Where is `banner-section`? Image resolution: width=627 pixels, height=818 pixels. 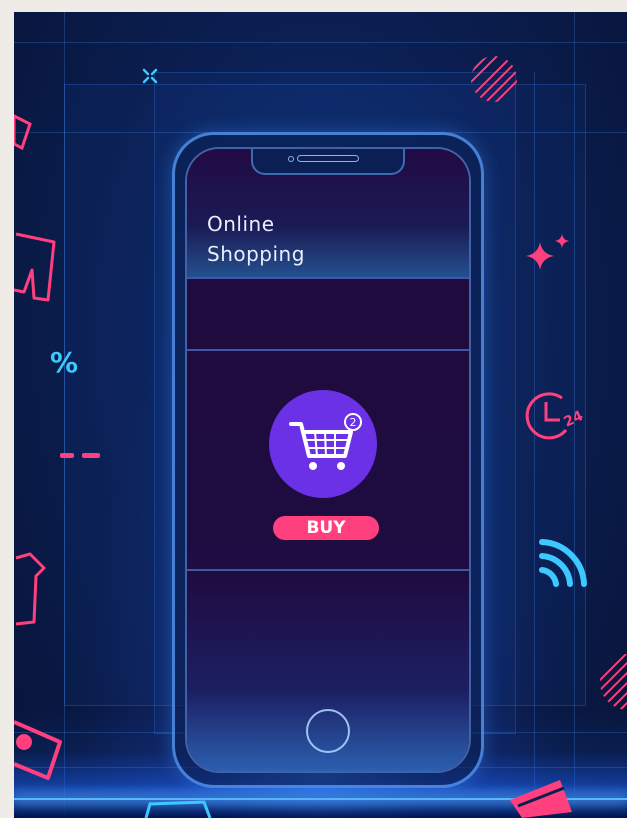
banner-section is located at coordinates (328, 315).